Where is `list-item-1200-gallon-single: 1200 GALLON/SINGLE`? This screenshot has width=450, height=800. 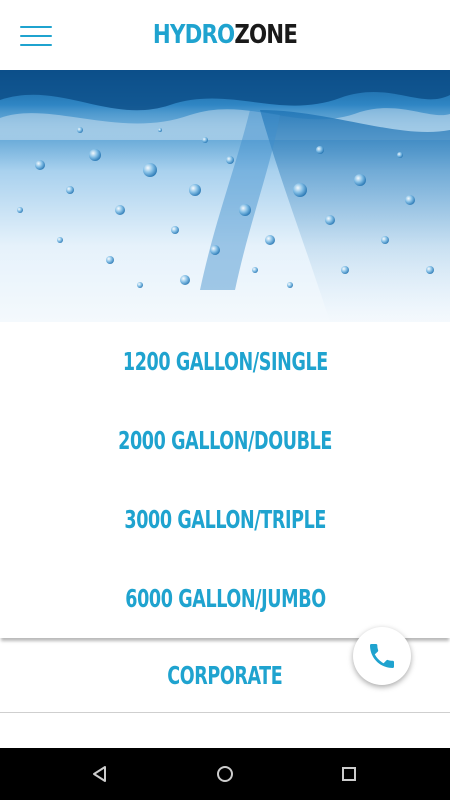 list-item-1200-gallon-single: 1200 GALLON/SINGLE is located at coordinates (225, 361).